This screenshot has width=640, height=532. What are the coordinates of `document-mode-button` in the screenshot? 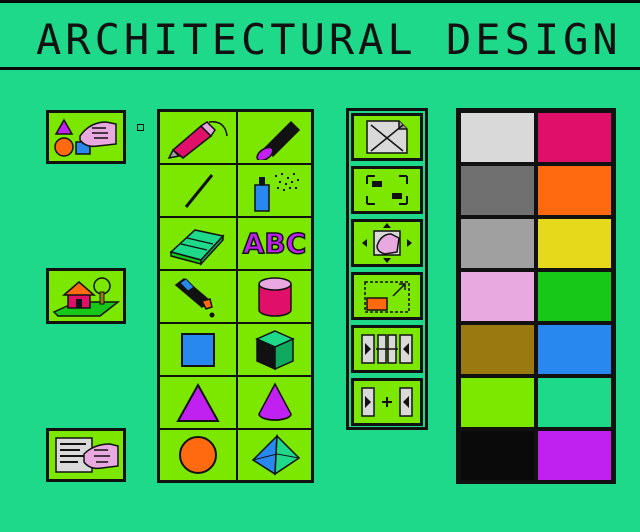 It's located at (86, 455).